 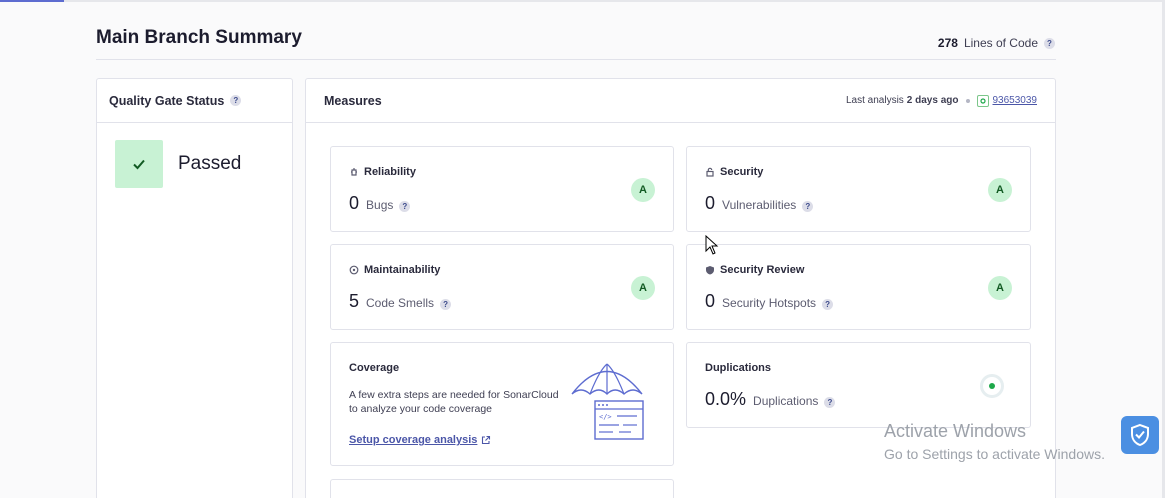 I want to click on measures-title: Measures, so click(x=353, y=100).